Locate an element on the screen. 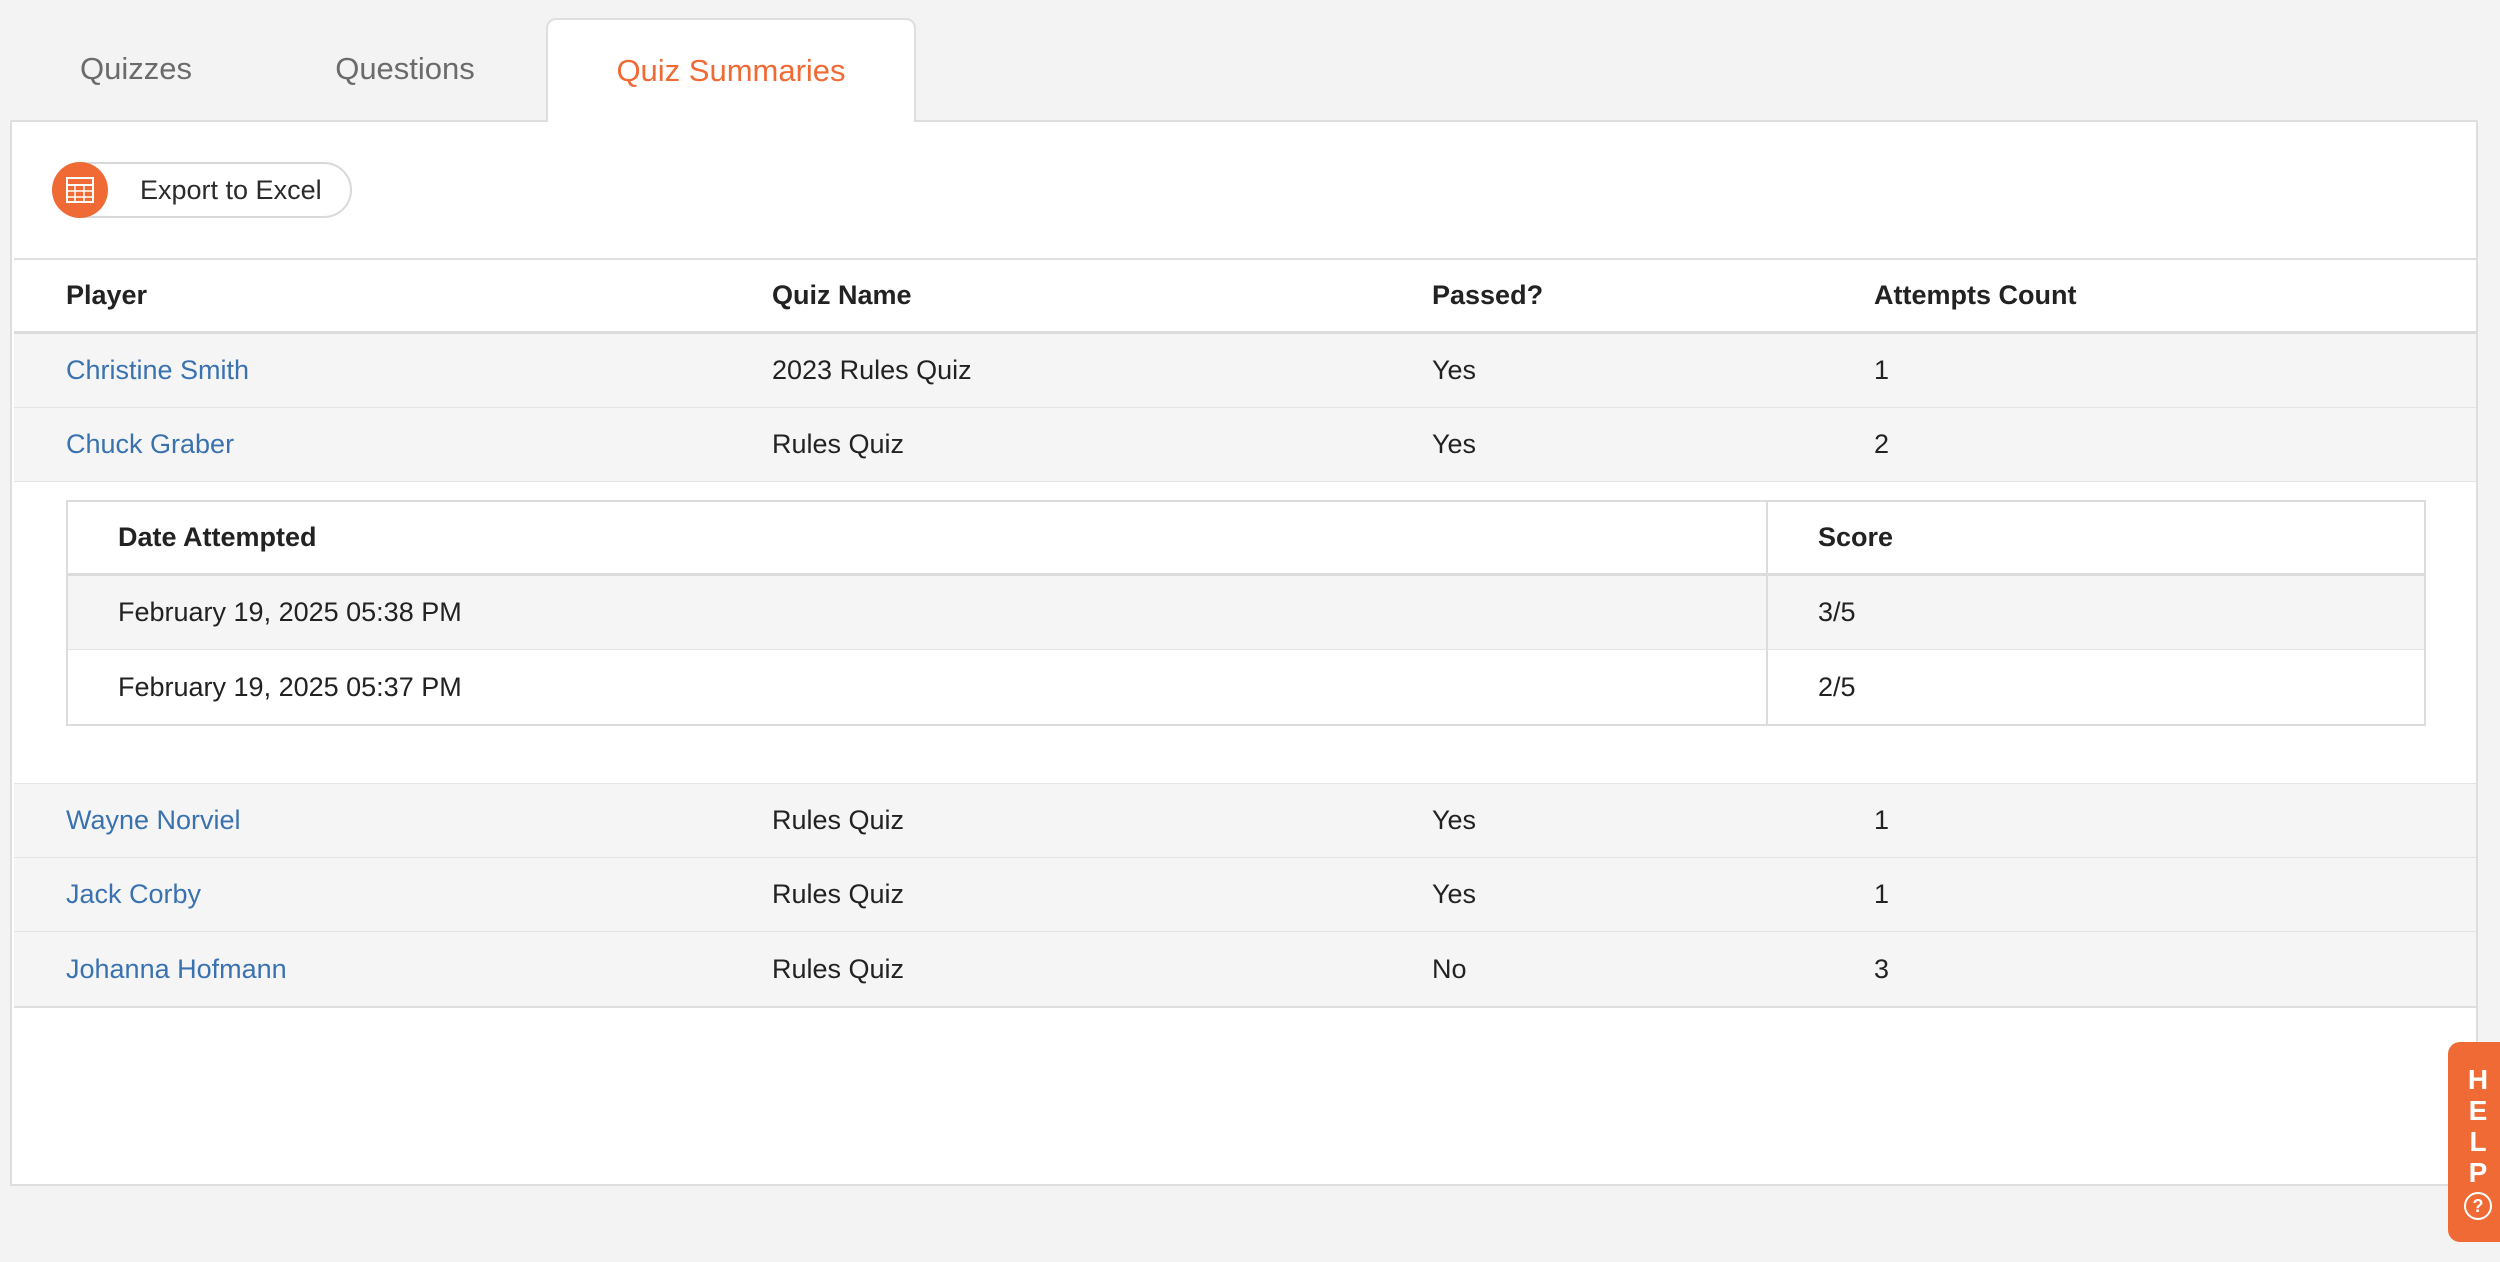 This screenshot has width=2500, height=1262. question-circle-icon: ? is located at coordinates (2478, 1206).